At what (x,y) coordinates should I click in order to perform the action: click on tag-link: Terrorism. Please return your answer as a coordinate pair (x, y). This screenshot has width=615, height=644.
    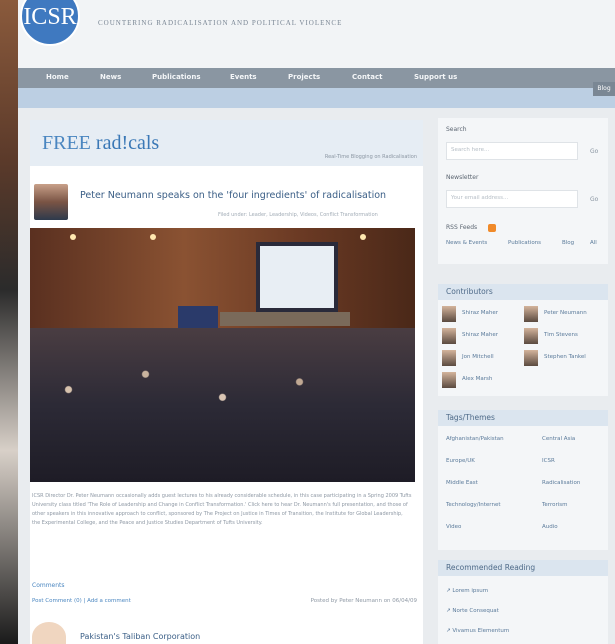
    Looking at the image, I should click on (555, 505).